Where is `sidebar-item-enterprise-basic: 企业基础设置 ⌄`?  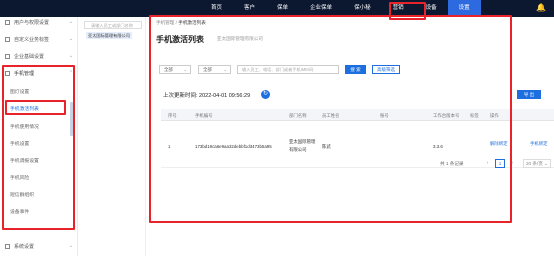 sidebar-item-enterprise-basic: 企业基础设置 ⌄ is located at coordinates (39, 56).